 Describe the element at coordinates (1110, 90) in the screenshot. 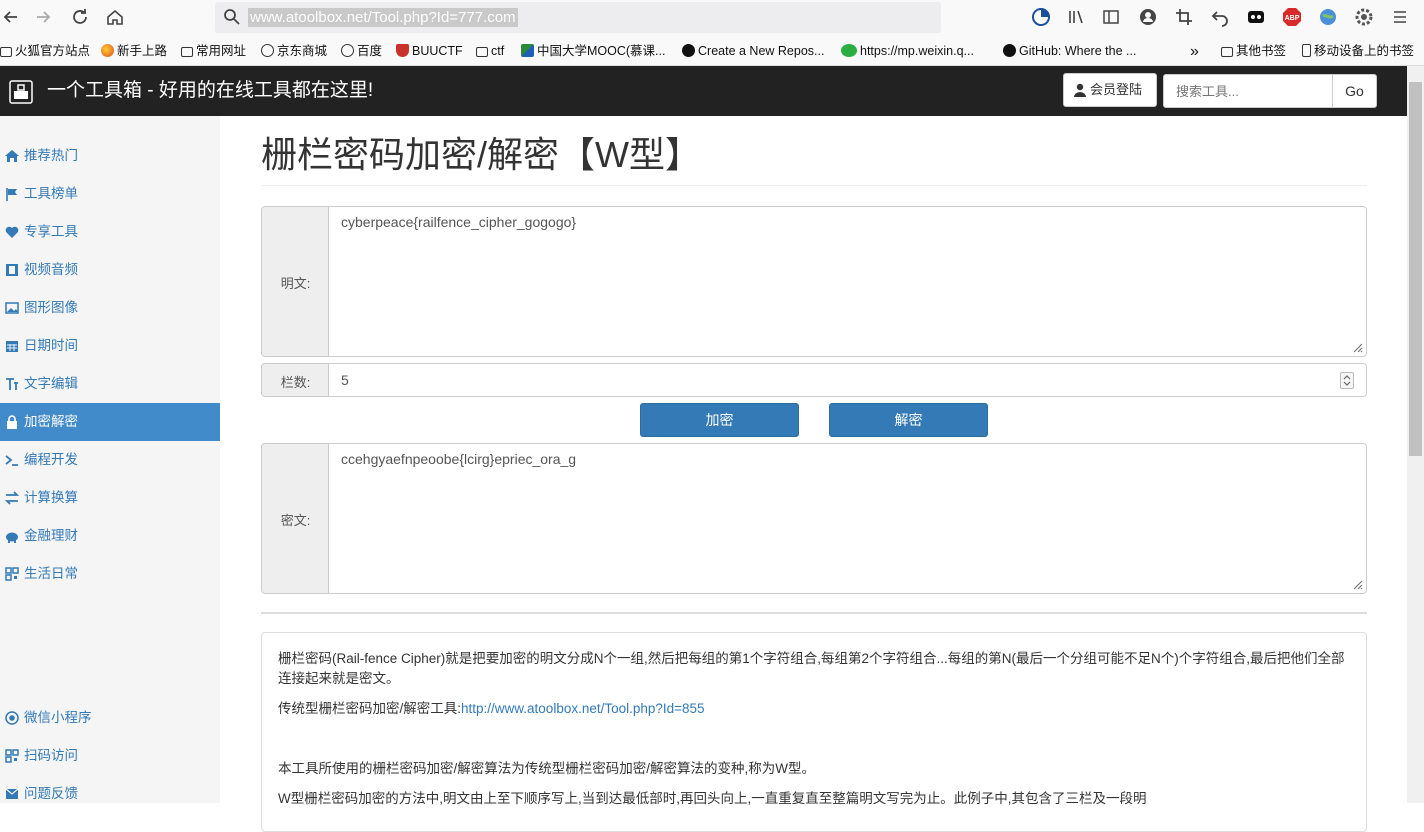

I see `member-login-button: 会员登陆` at that location.